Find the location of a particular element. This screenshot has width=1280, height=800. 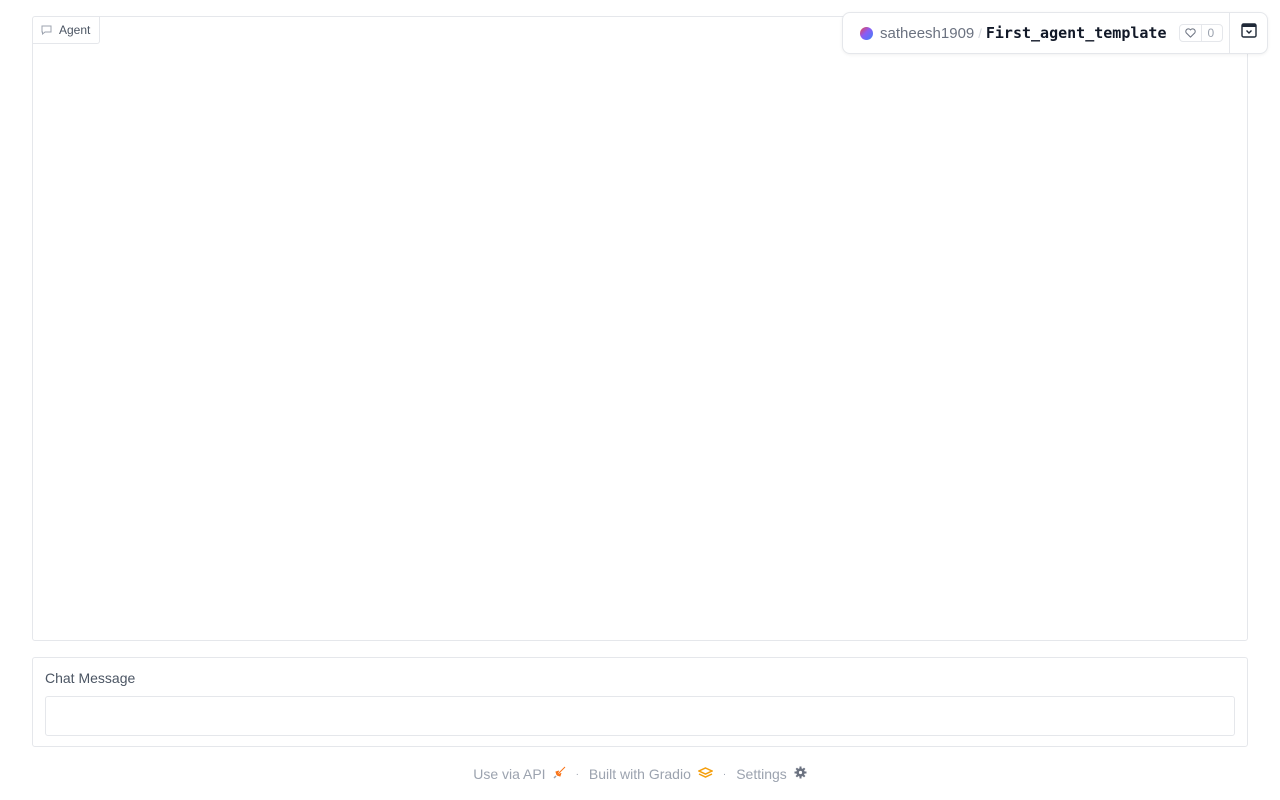

rocket-icon is located at coordinates (559, 774).